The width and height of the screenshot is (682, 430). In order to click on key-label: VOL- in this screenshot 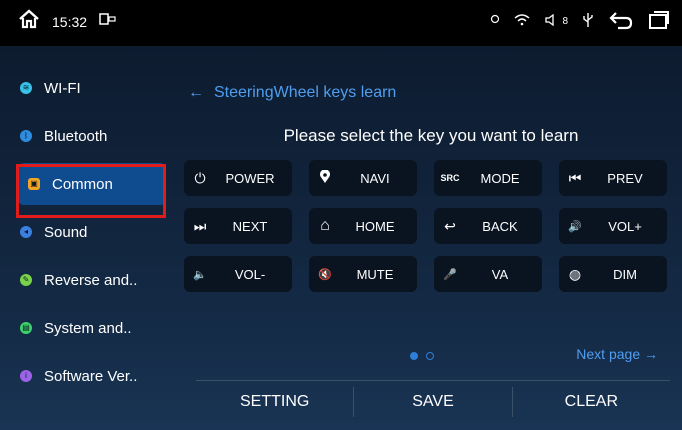, I will do `click(250, 274)`.